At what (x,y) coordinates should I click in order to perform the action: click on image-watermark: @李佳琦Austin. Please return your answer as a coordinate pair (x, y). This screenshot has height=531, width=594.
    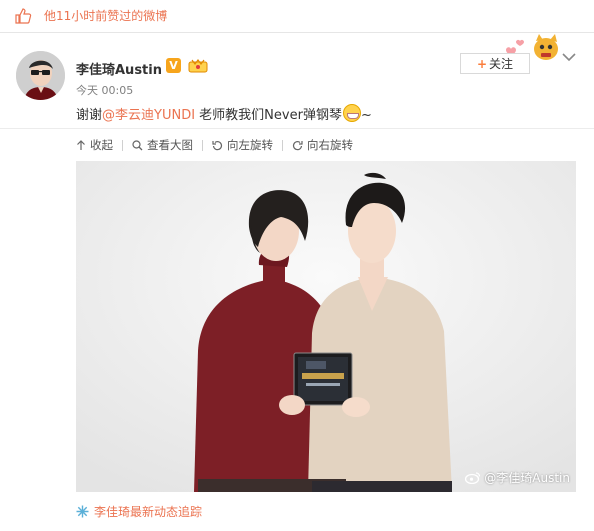
    Looking at the image, I should click on (517, 477).